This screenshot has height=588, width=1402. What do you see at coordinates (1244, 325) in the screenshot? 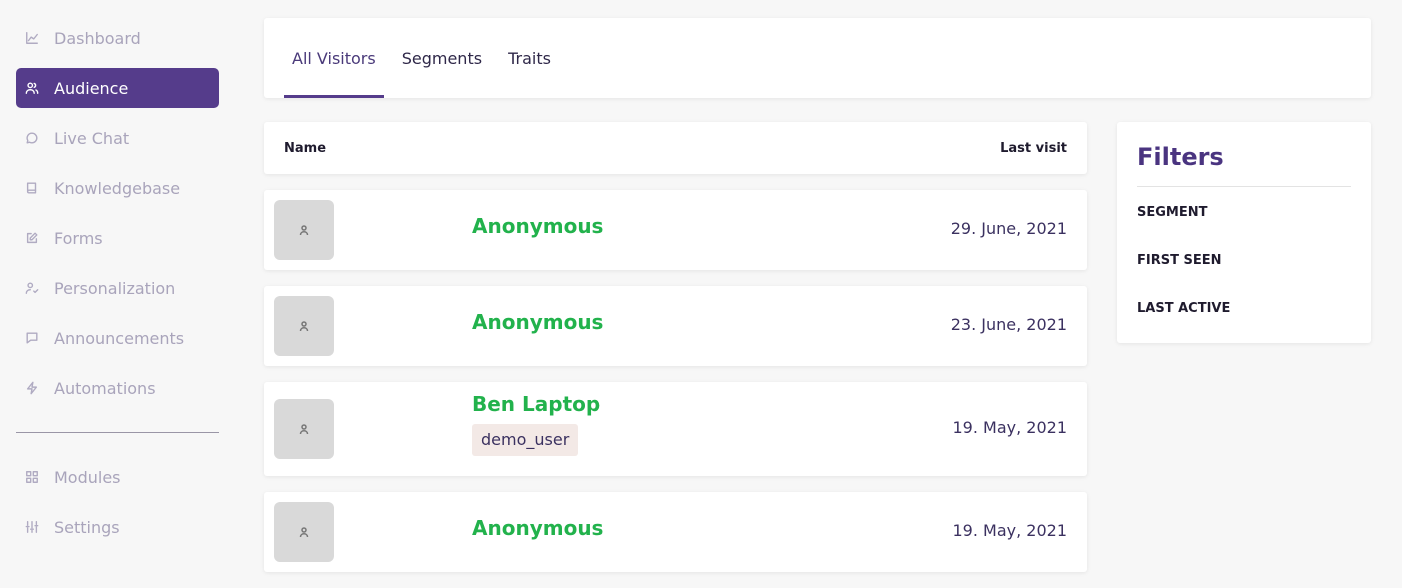
I see `filter-last-active: LAST ACTIVE` at bounding box center [1244, 325].